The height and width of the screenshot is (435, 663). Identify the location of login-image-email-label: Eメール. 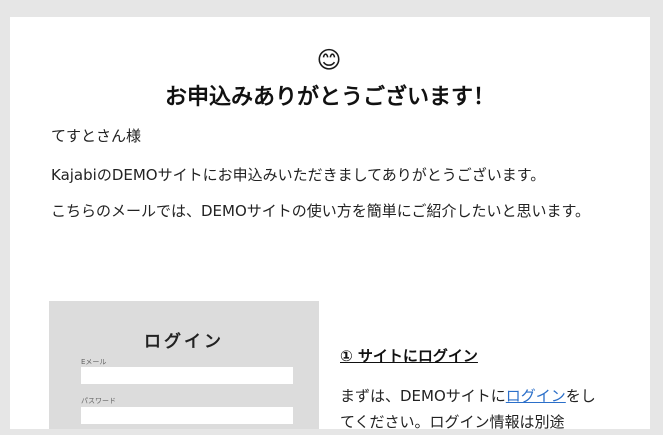
(94, 362).